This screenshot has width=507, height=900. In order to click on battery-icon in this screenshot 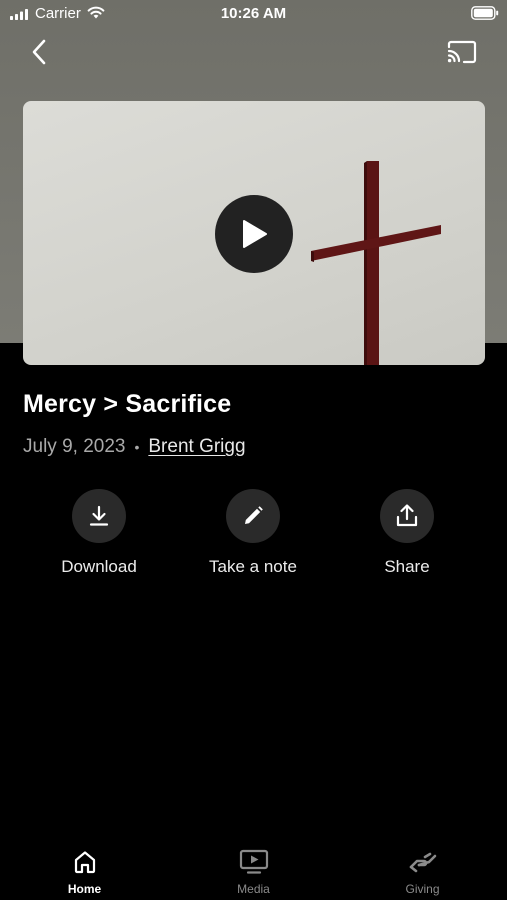, I will do `click(485, 13)`.